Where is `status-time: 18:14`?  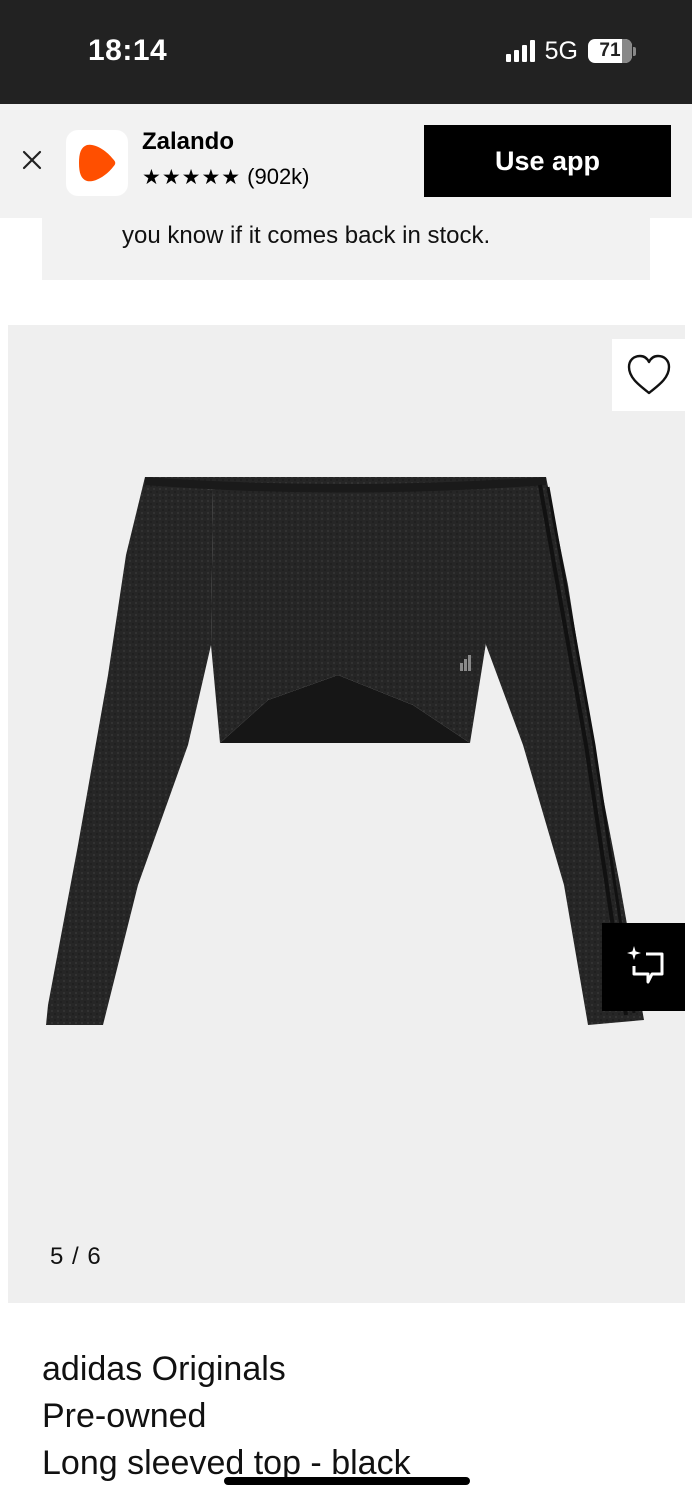 status-time: 18:14 is located at coordinates (128, 50).